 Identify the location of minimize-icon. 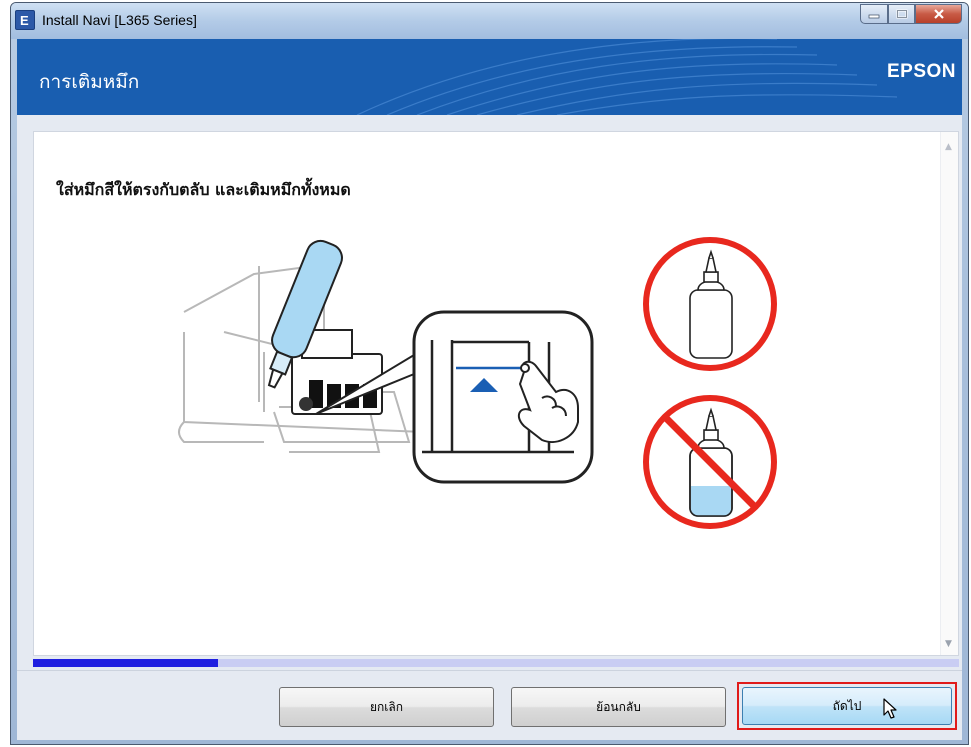
(874, 16).